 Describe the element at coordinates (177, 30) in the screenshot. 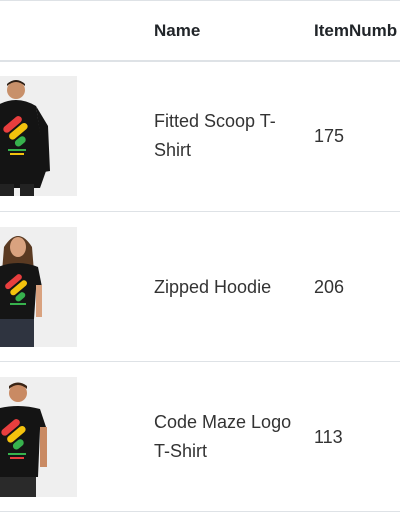

I see `column-header-name: Name` at that location.